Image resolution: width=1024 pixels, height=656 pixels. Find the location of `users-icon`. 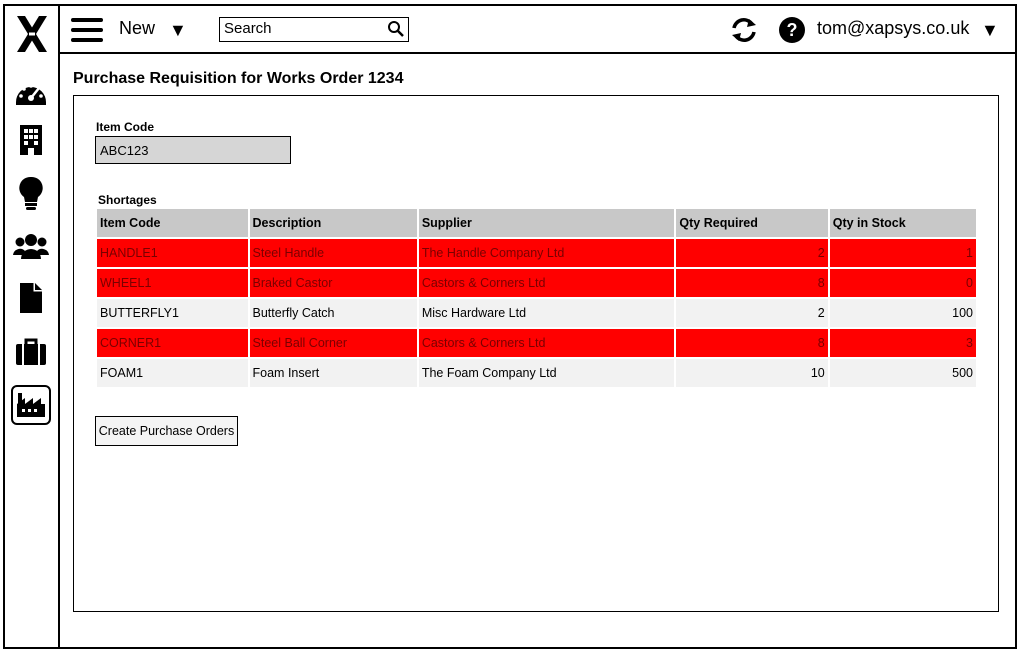

users-icon is located at coordinates (31, 246).